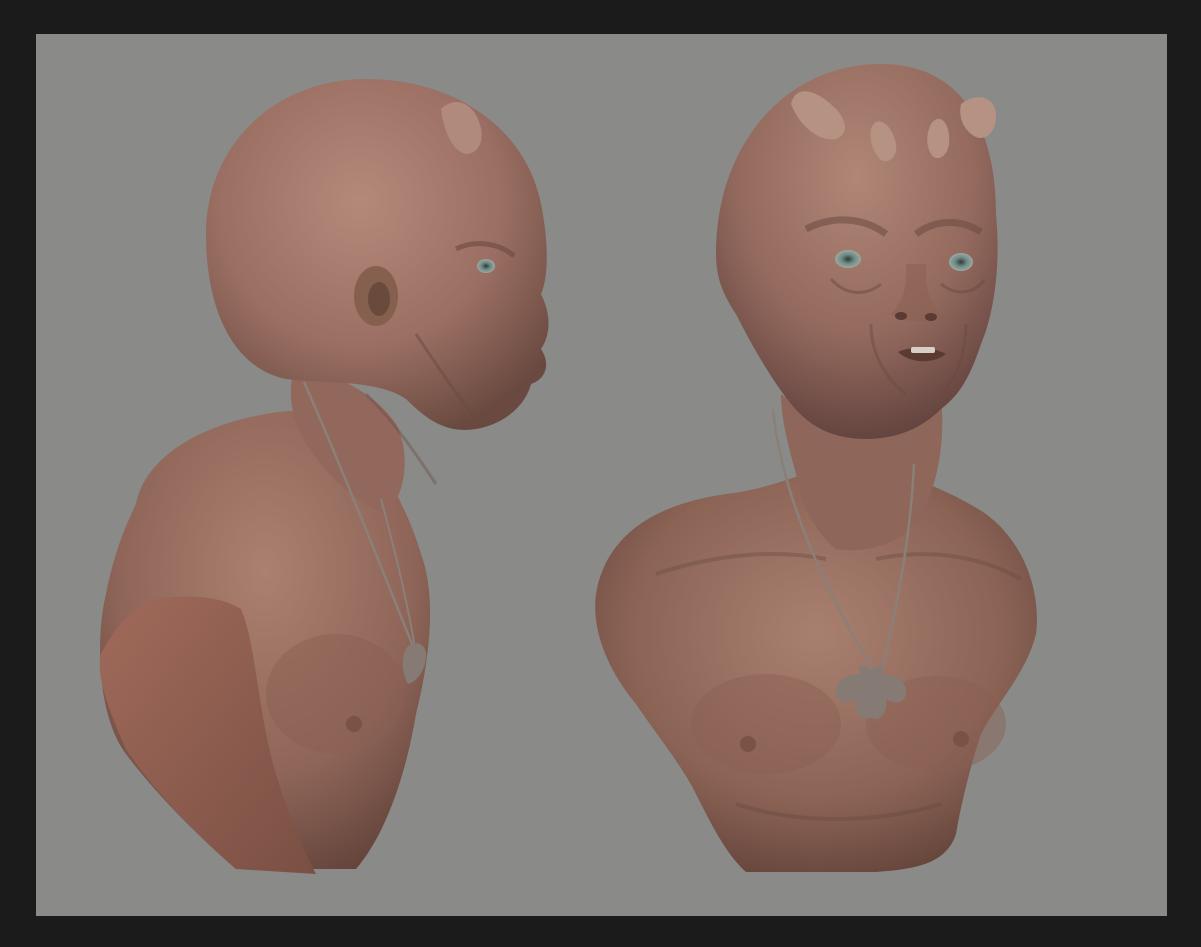  Describe the element at coordinates (336, 694) in the screenshot. I see `side-pectoral` at that location.